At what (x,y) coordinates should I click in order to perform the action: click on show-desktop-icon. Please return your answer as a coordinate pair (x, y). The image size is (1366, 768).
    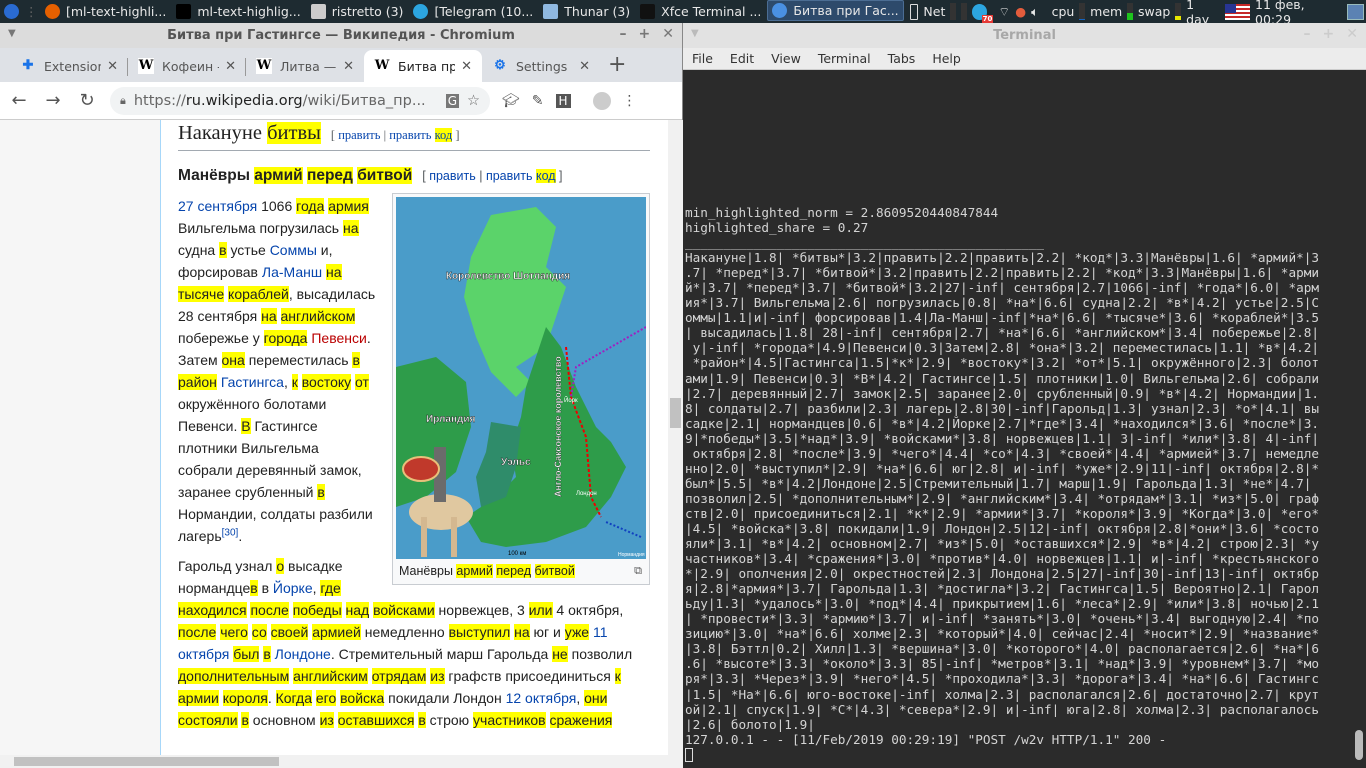
    Looking at the image, I should click on (1355, 11).